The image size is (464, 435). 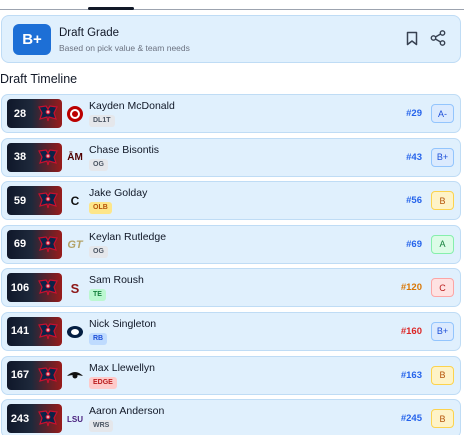 What do you see at coordinates (34, 244) in the screenshot?
I see `pick-number-badge: 69` at bounding box center [34, 244].